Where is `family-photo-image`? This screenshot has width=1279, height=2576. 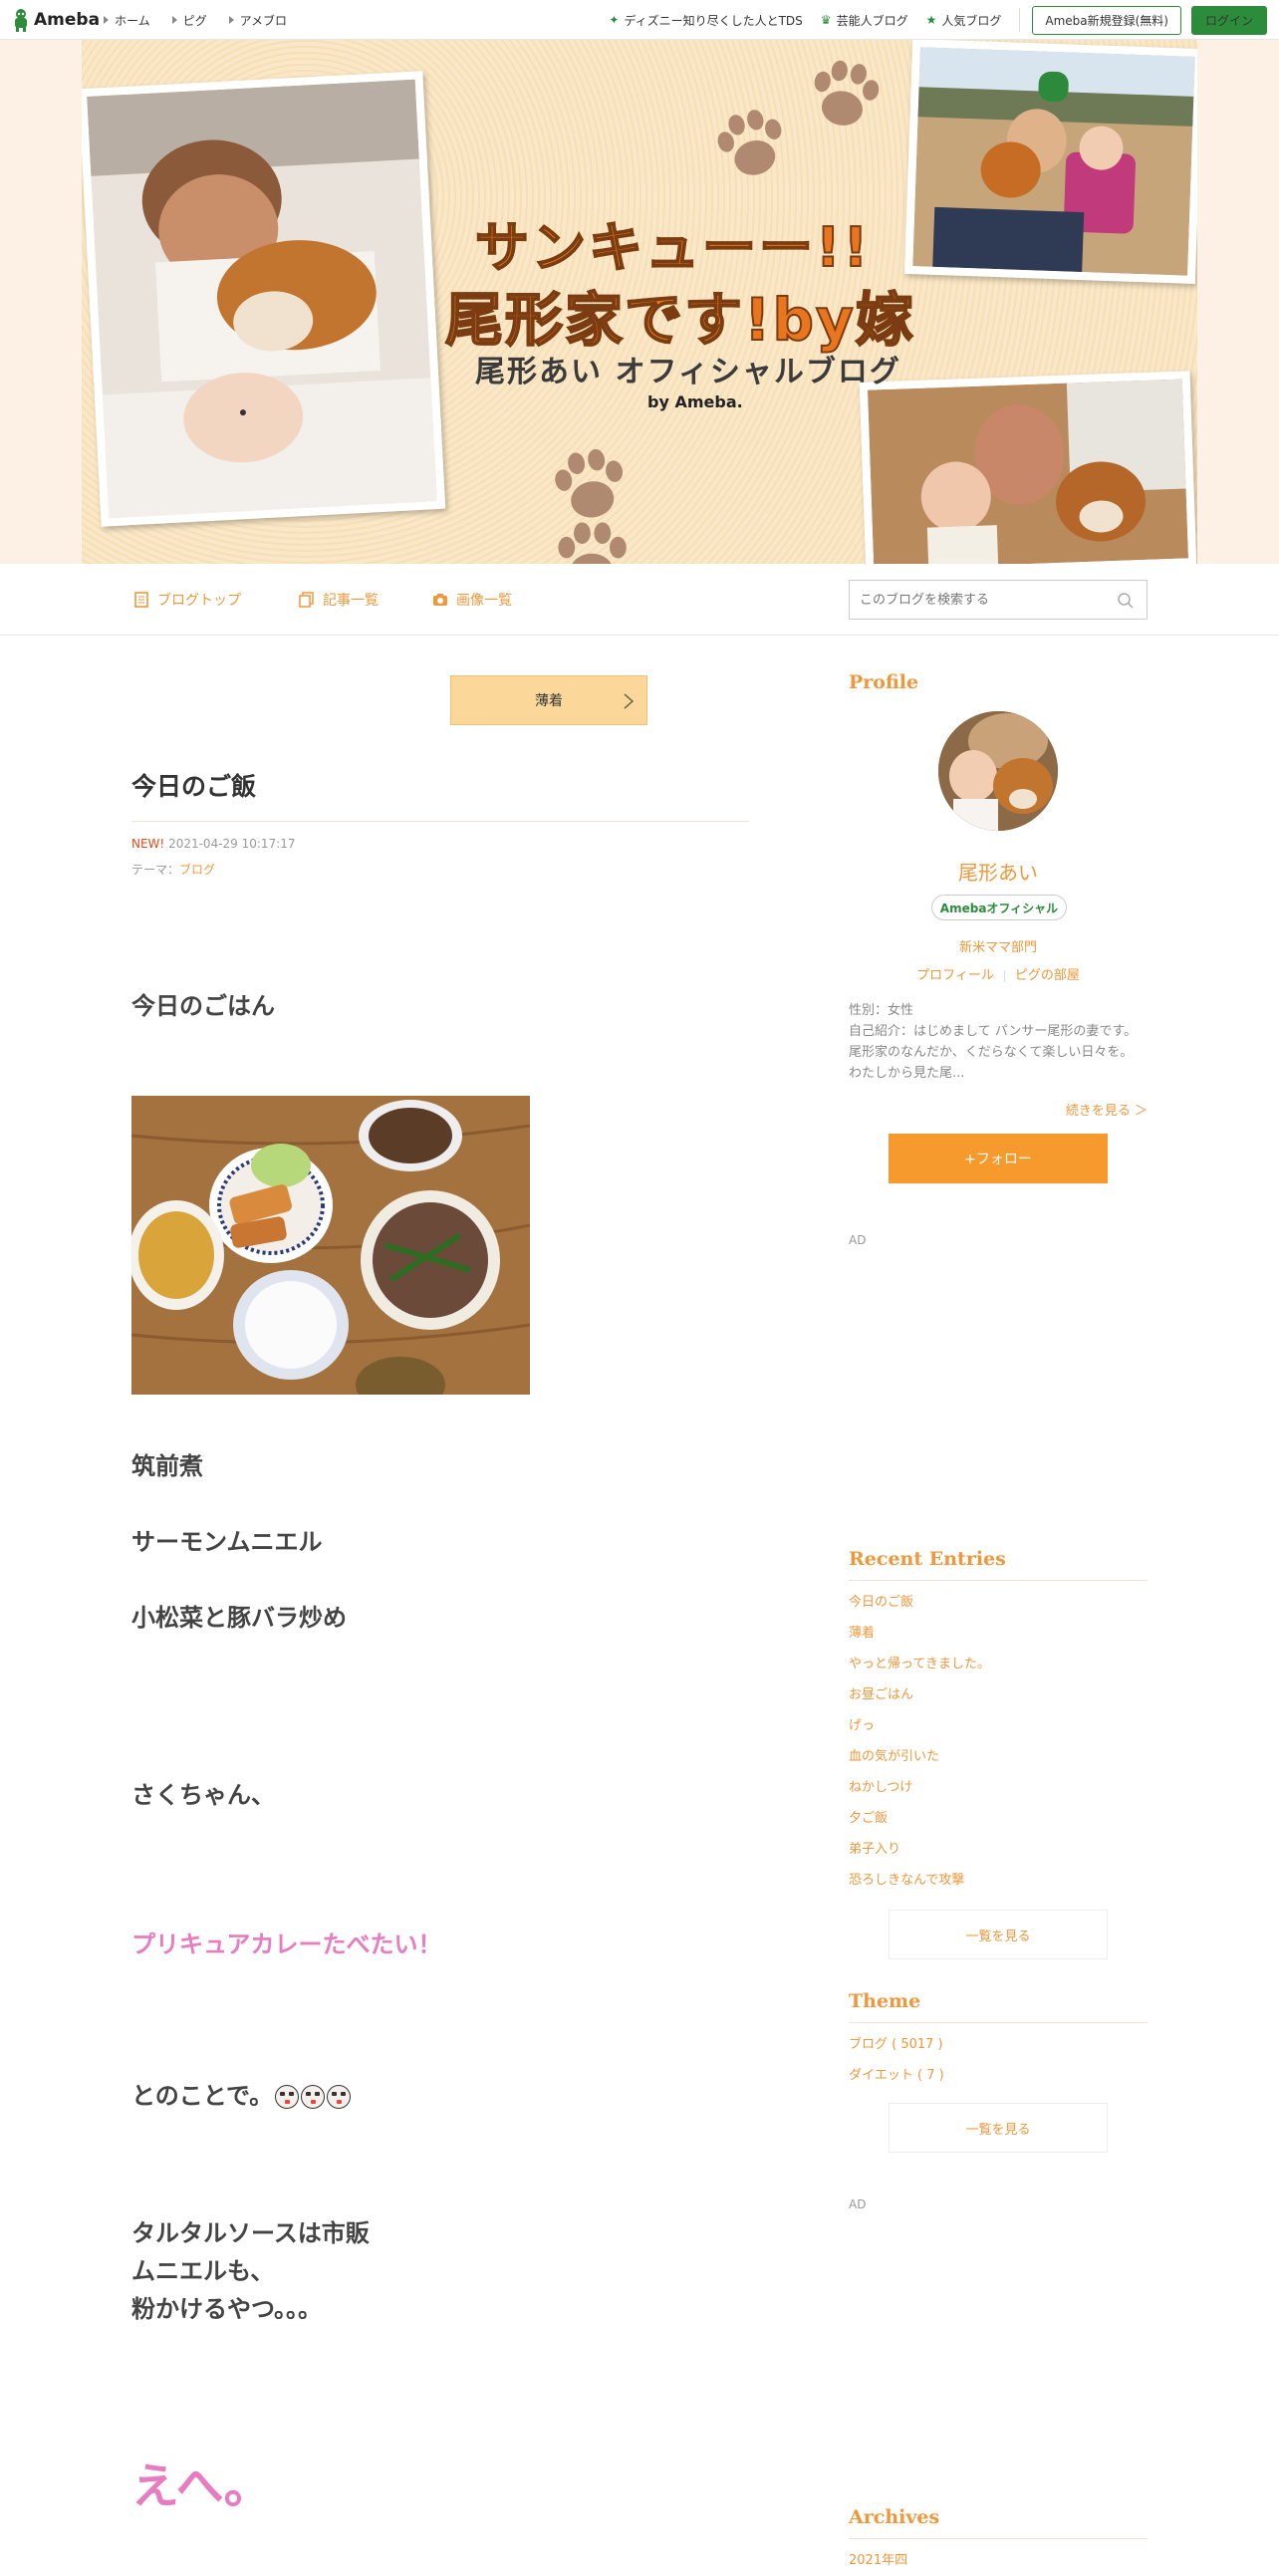
family-photo-image is located at coordinates (262, 299).